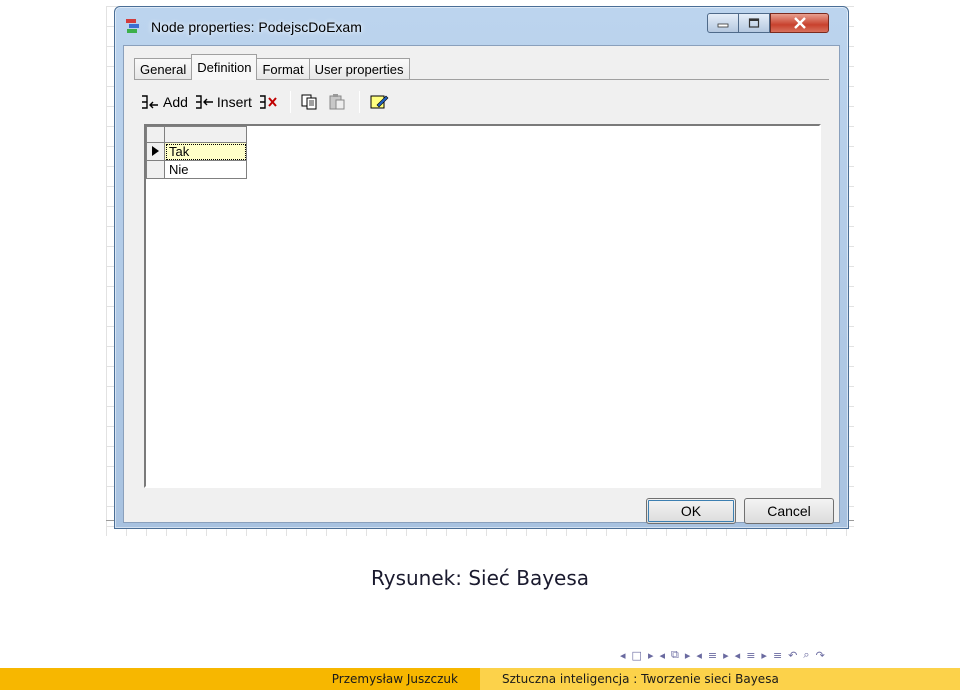  I want to click on tab-user-properties: User properties, so click(359, 69).